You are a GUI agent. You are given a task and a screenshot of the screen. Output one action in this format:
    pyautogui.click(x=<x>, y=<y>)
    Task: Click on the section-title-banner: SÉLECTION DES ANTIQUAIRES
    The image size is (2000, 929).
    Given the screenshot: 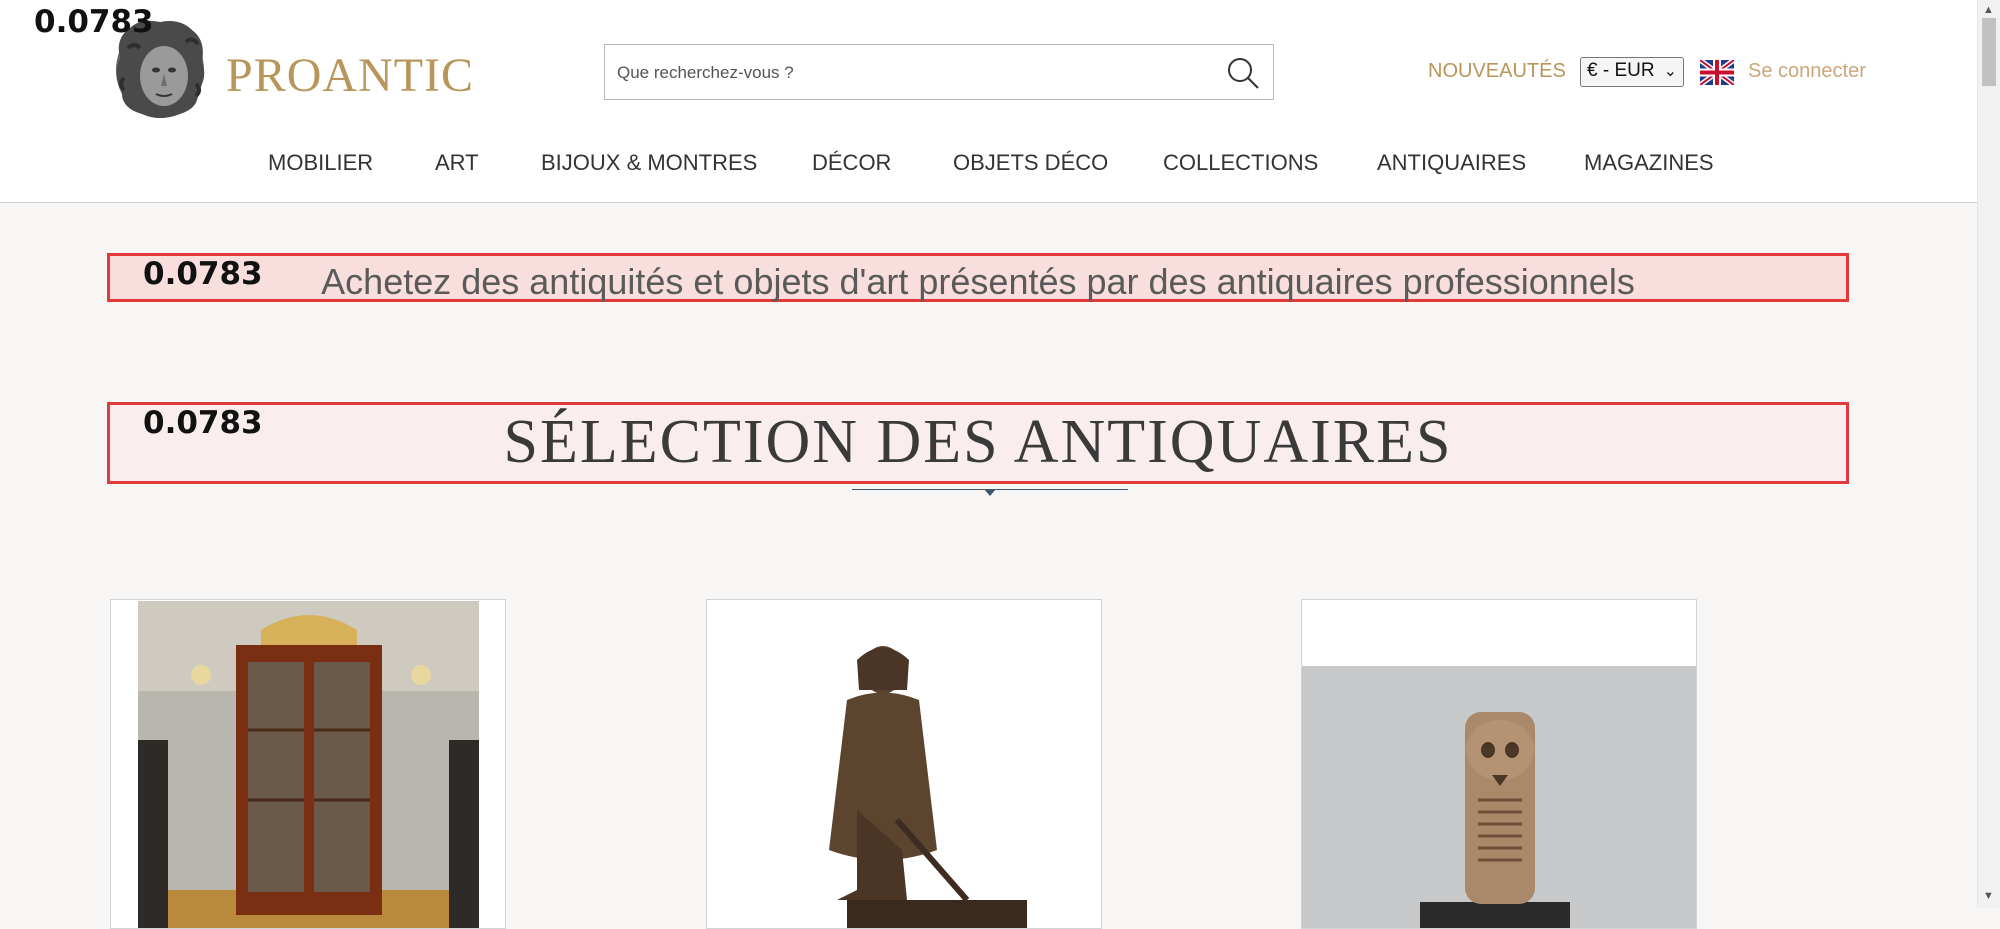 What is the action you would take?
    pyautogui.click(x=978, y=443)
    